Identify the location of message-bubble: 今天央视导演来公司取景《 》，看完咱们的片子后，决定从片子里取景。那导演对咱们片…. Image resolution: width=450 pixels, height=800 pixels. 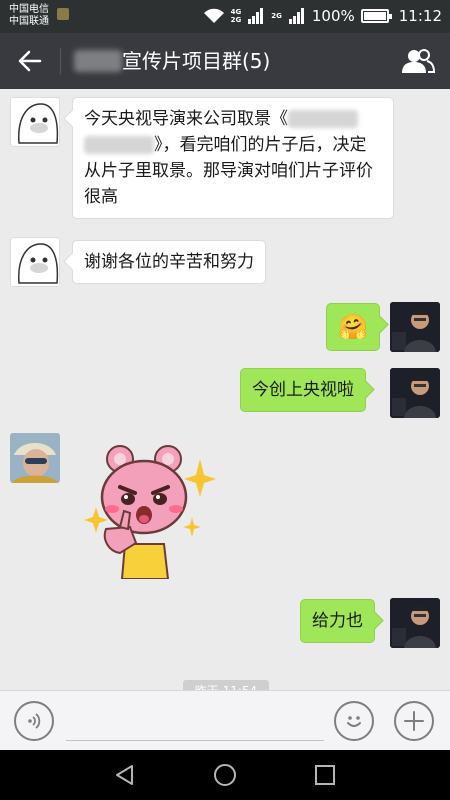
(233, 158).